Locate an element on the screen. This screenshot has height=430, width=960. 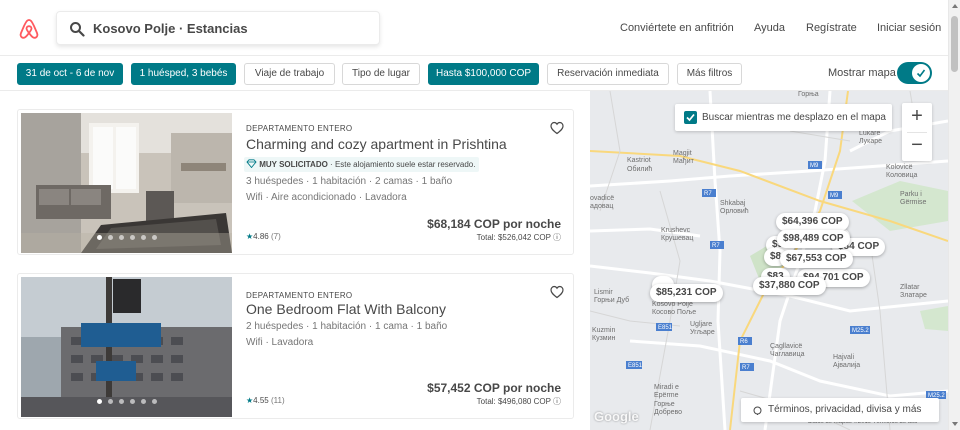
toggle-knob is located at coordinates (921, 73).